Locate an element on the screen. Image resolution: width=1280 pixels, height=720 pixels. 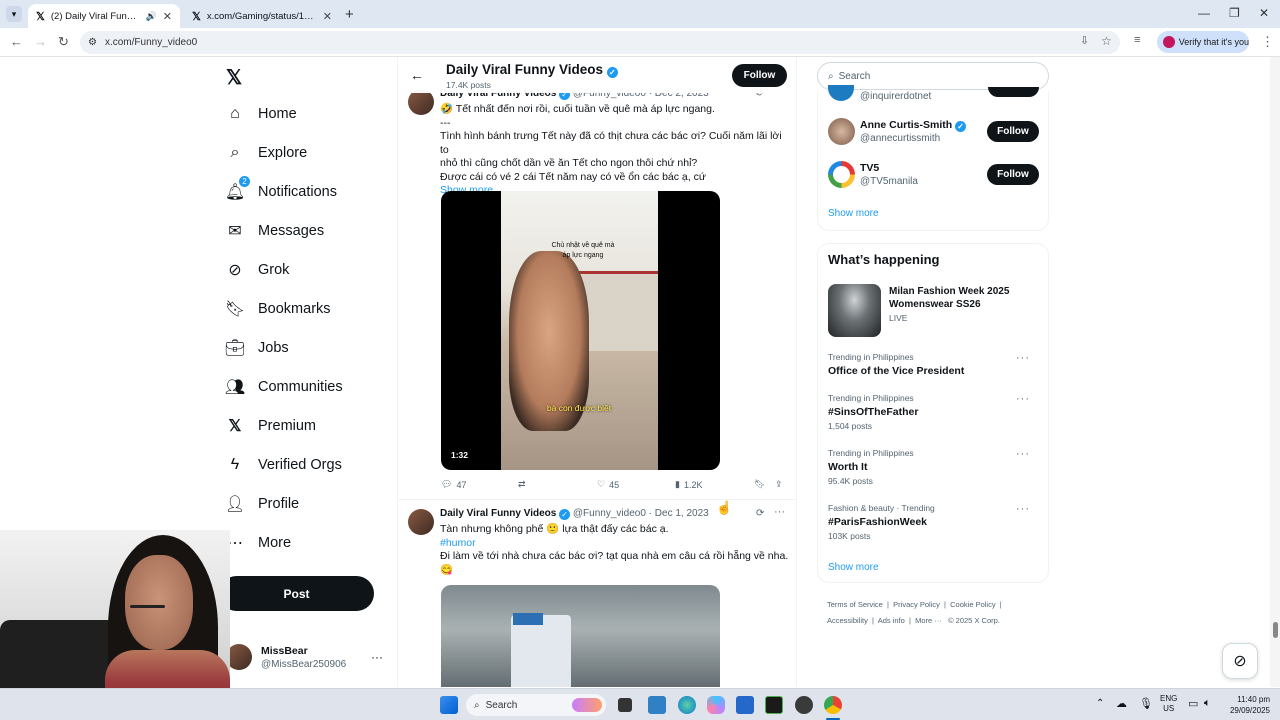
edge-icon is located at coordinates (687, 705).